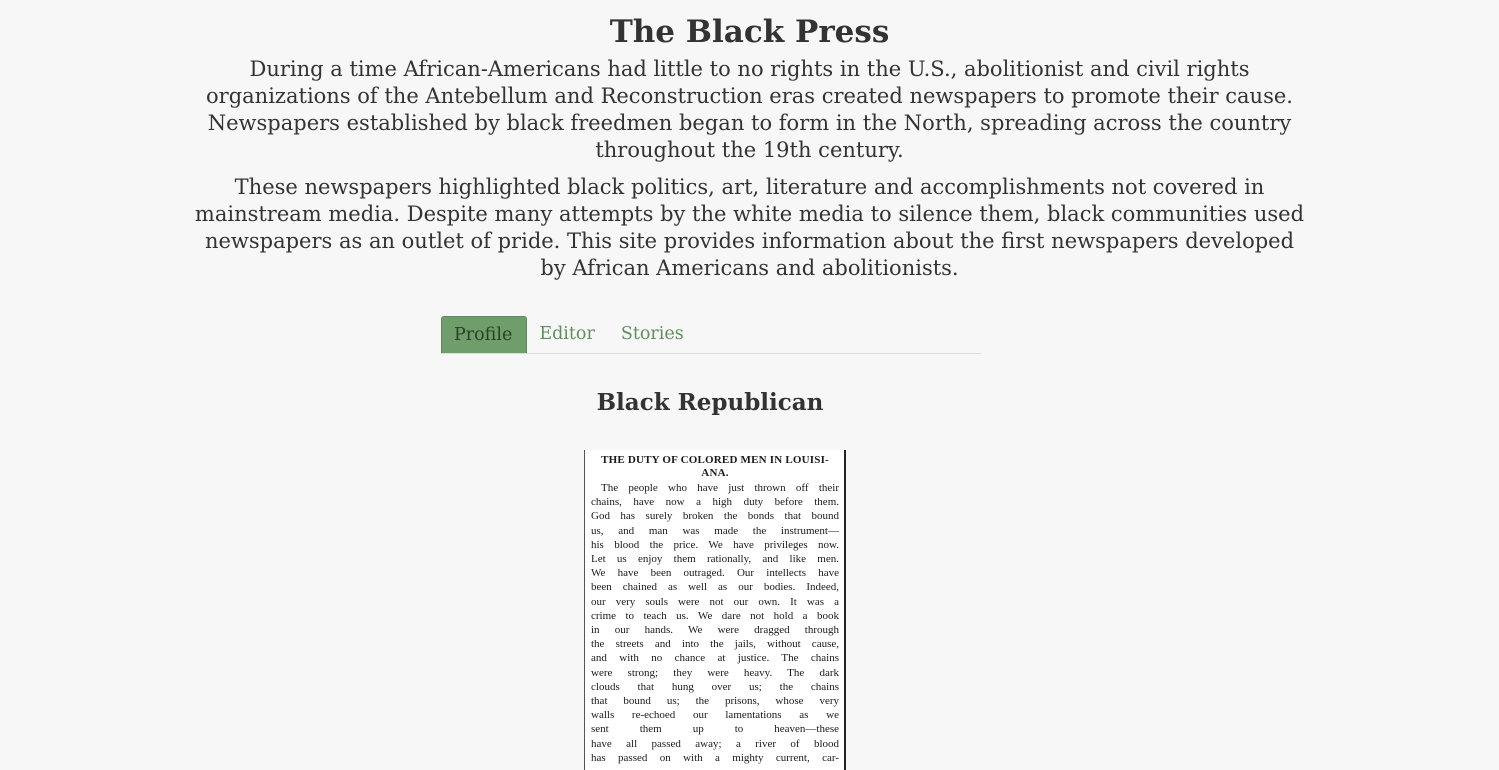 Image resolution: width=1499 pixels, height=770 pixels. Describe the element at coordinates (715, 530) in the screenshot. I see `clipping-text-line: us, and man was made the instrument—` at that location.